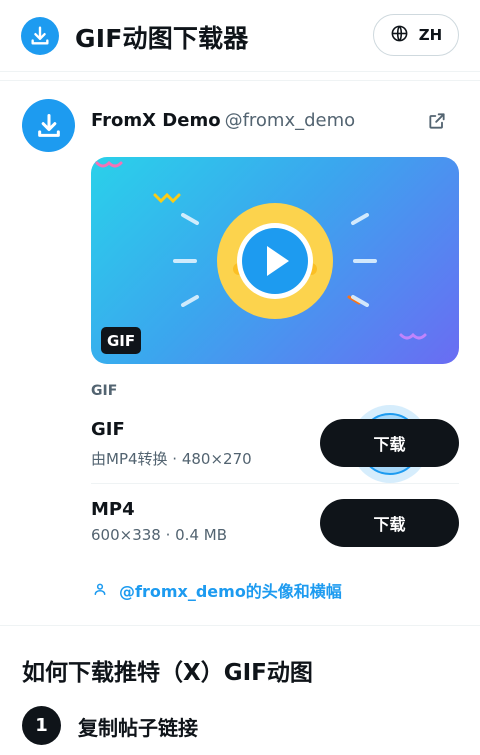  I want to click on format-title: MP4, so click(113, 509).